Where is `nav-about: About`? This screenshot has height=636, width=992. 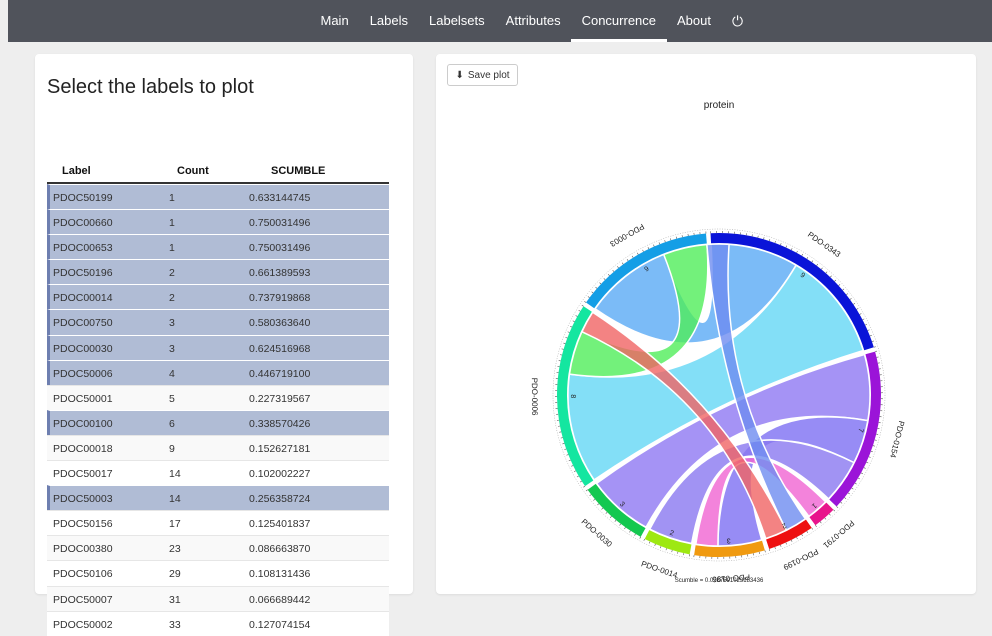
nav-about: About is located at coordinates (694, 21).